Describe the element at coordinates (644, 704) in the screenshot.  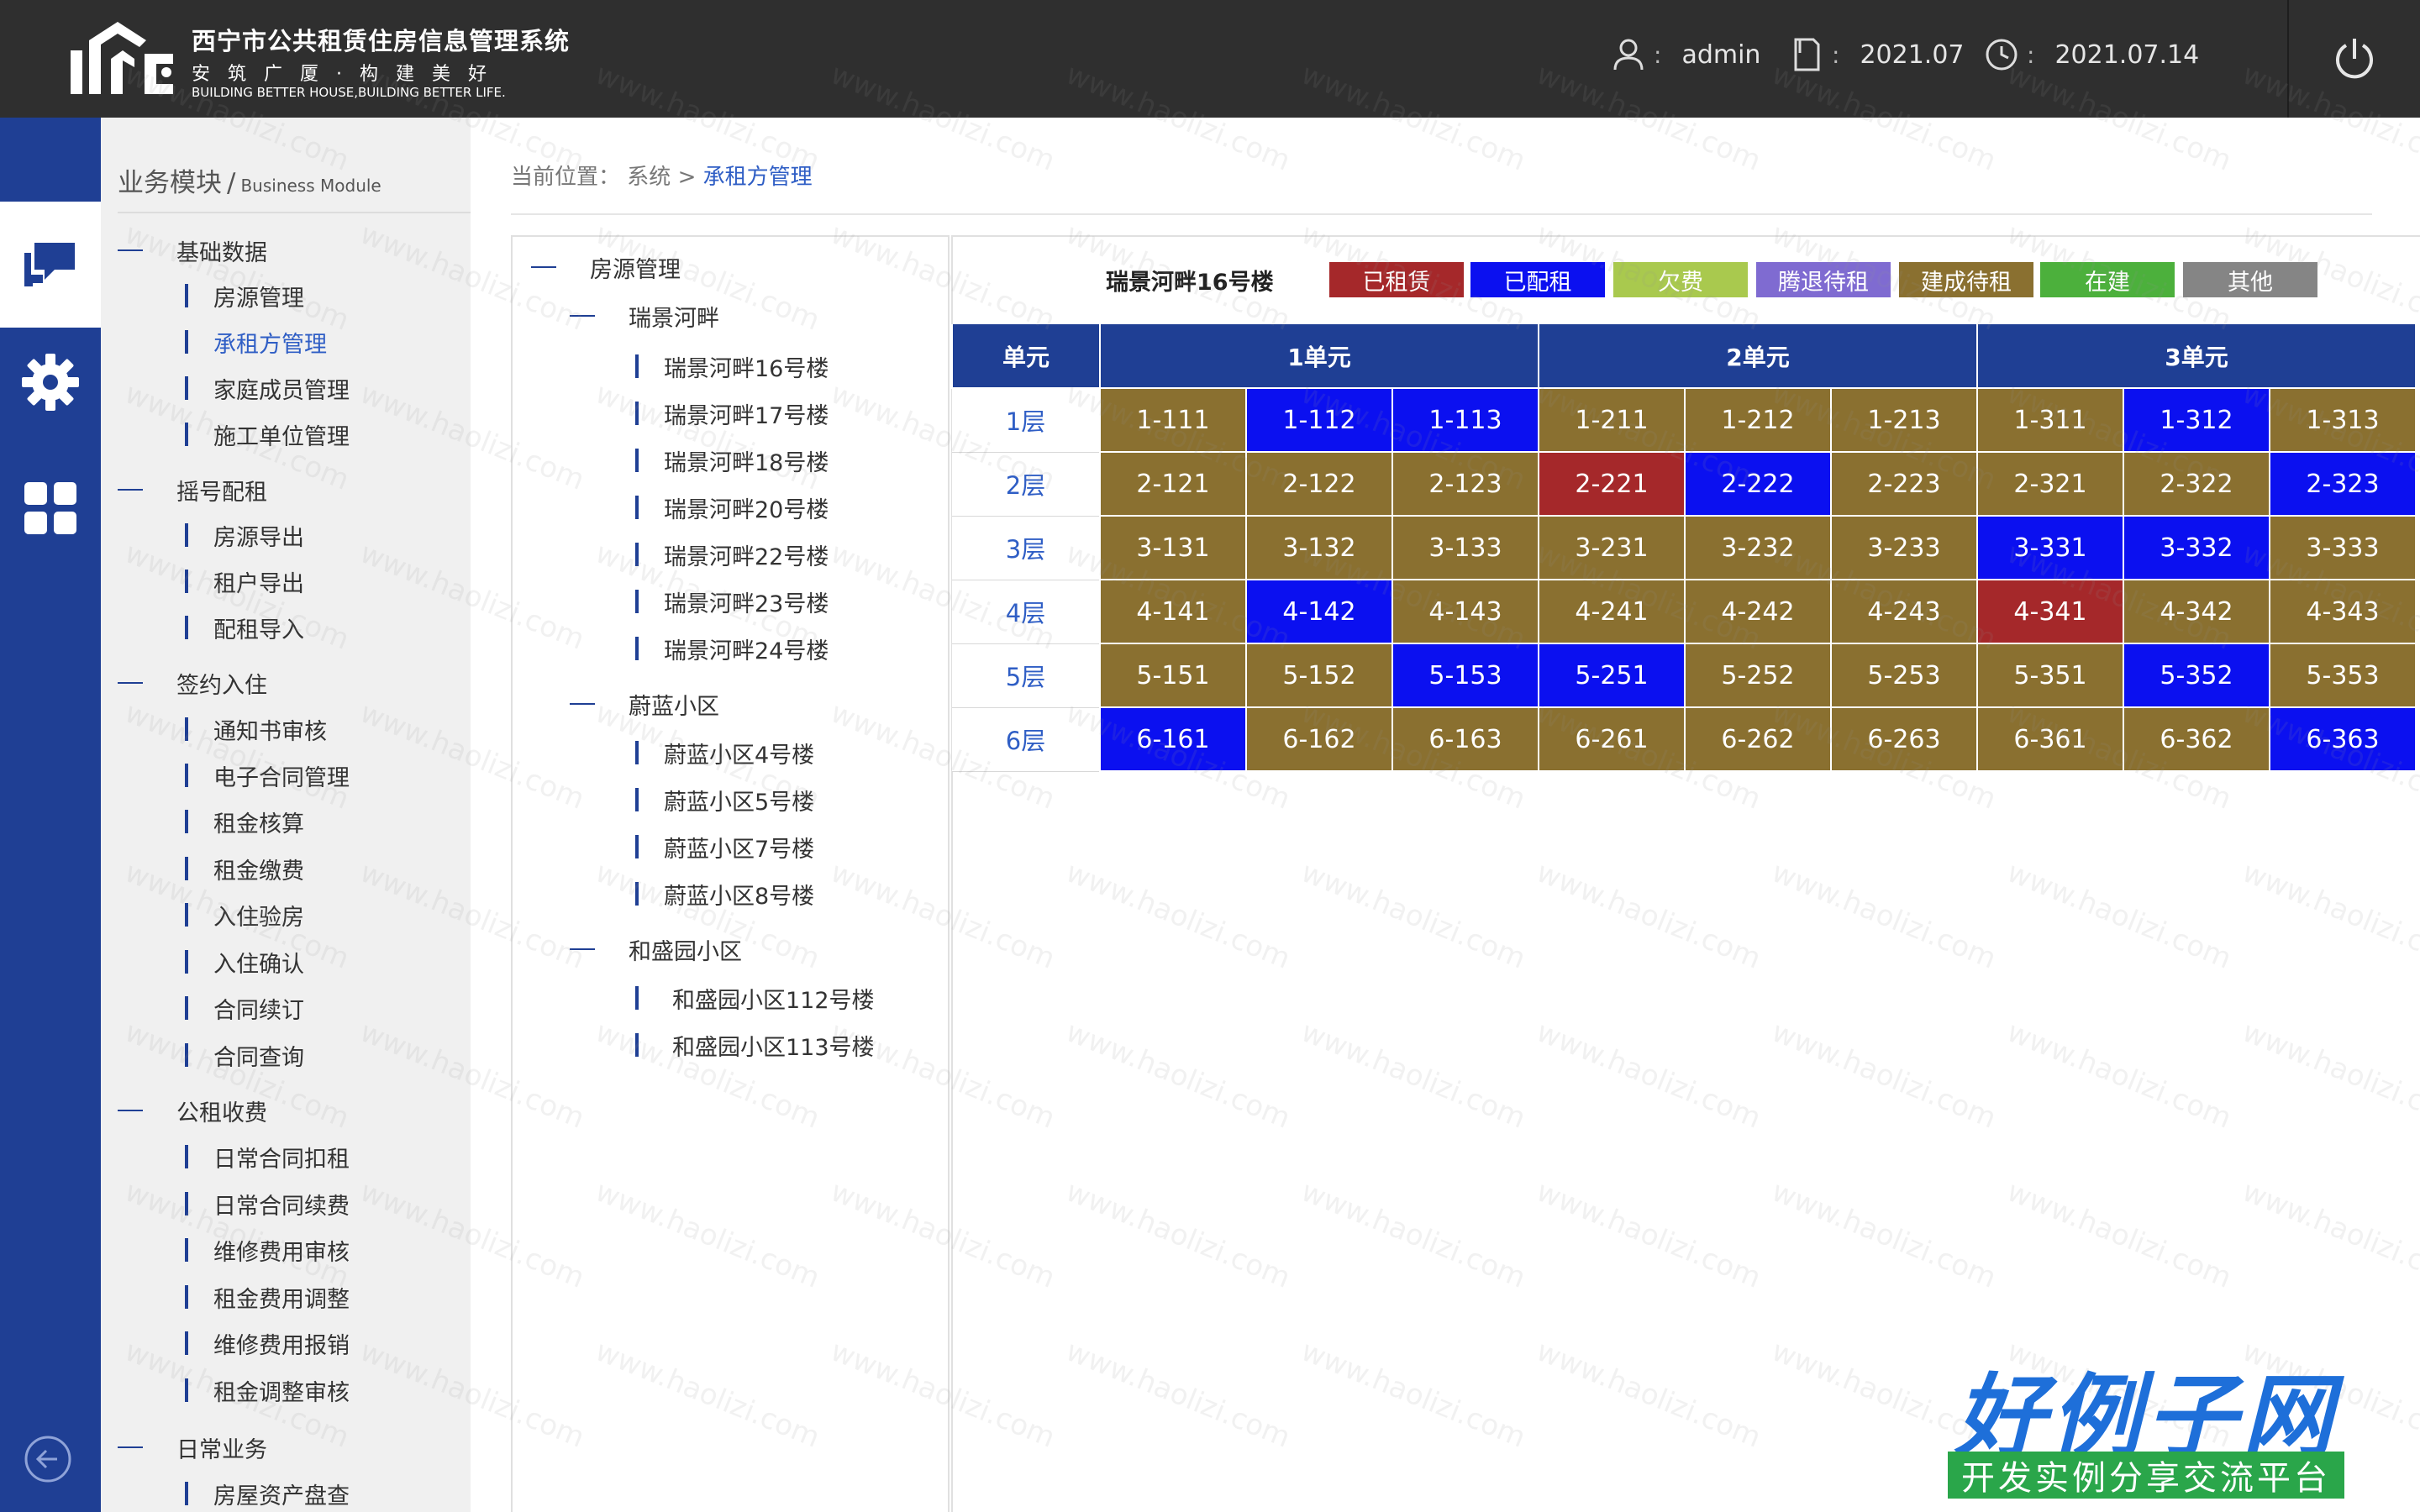
I see `tree-community-weilan: 蔚蓝小区` at that location.